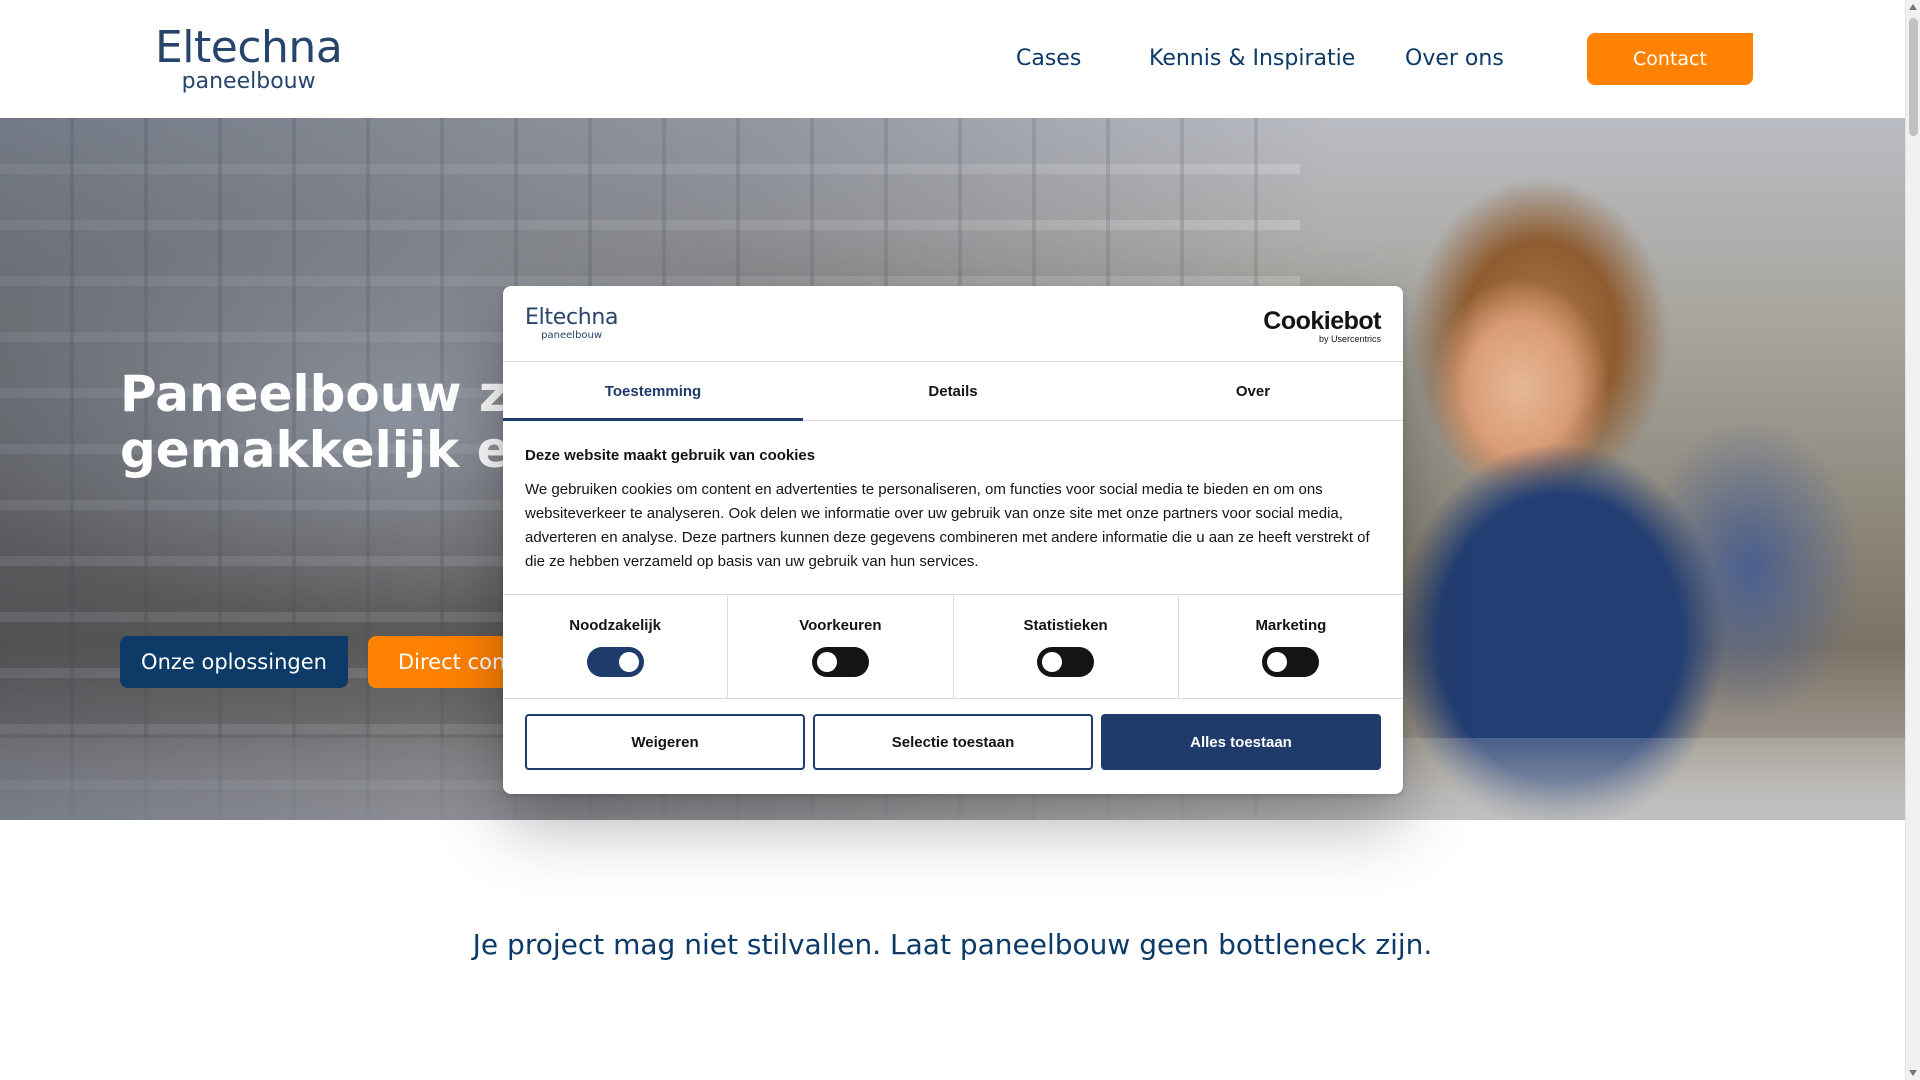  Describe the element at coordinates (1454, 58) in the screenshot. I see `nav-over-ons: Over ons` at that location.